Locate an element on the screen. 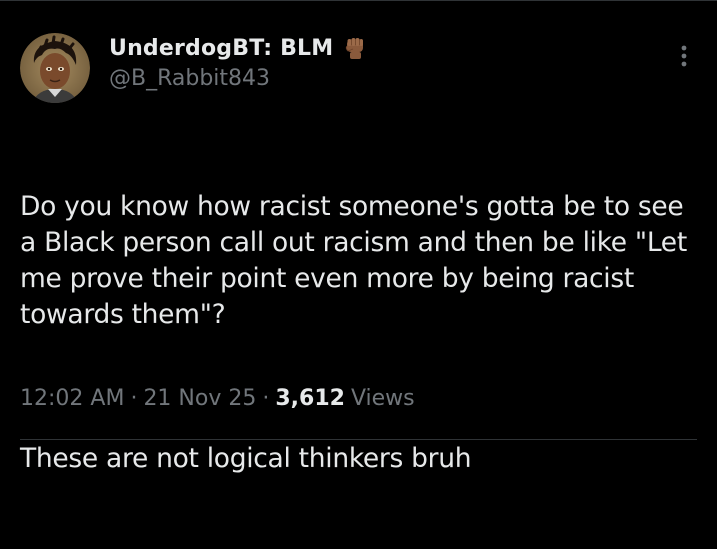 The height and width of the screenshot is (549, 717). display-name-row: UnderdogBT: BLM is located at coordinates (239, 48).